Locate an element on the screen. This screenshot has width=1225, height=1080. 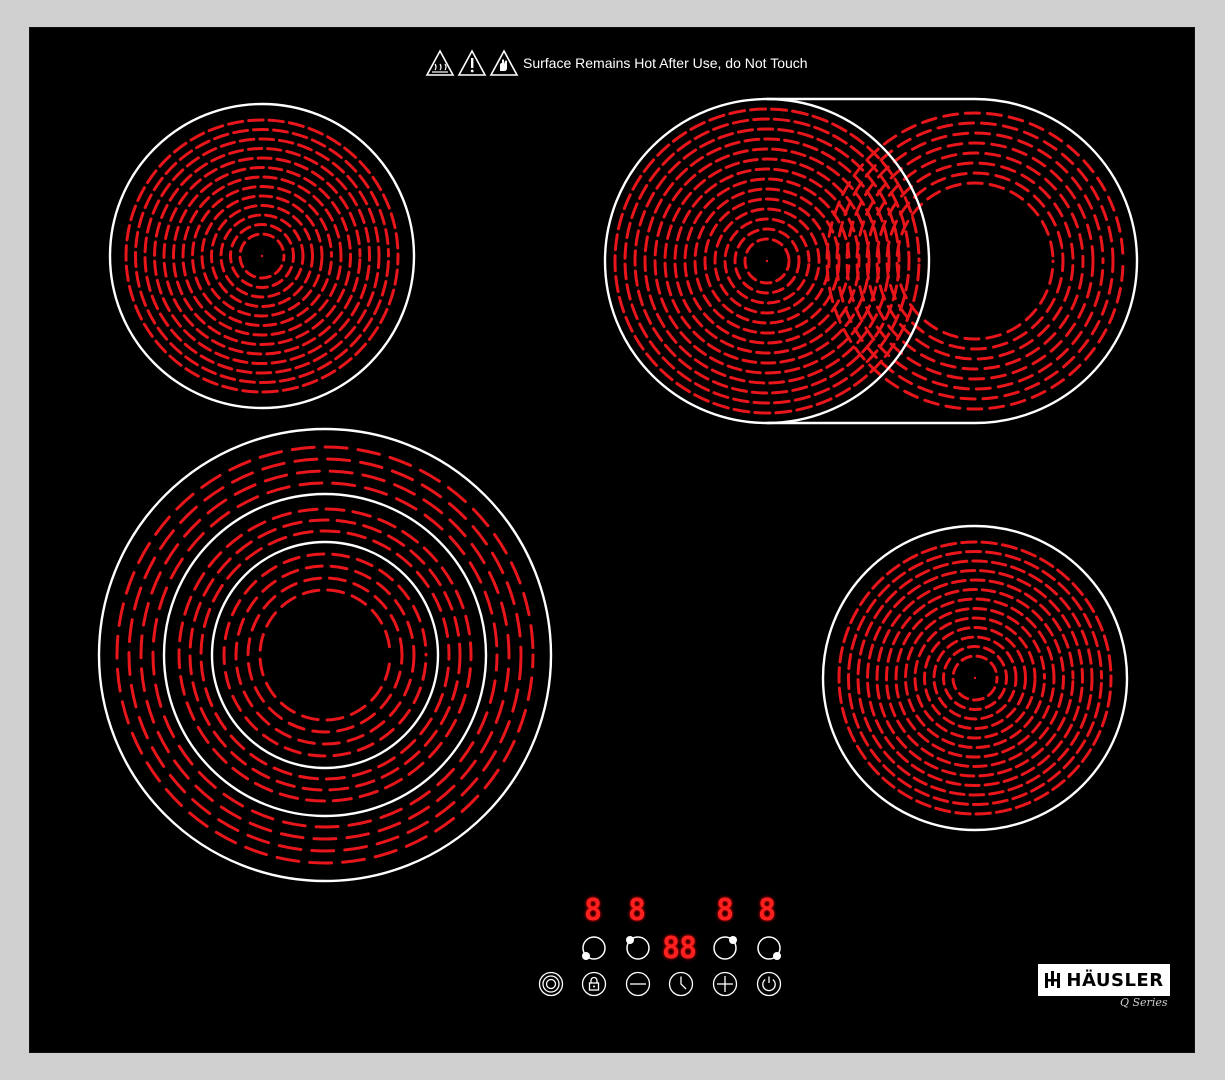
zone-select-front-right is located at coordinates (769, 948).